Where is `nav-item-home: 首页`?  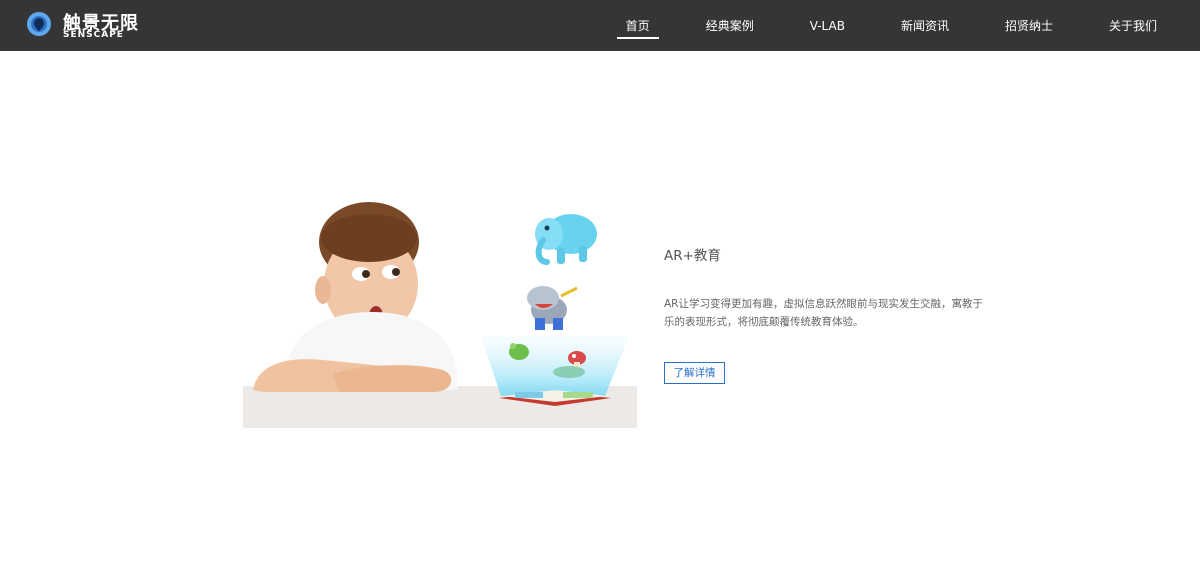 nav-item-home: 首页 is located at coordinates (637, 26).